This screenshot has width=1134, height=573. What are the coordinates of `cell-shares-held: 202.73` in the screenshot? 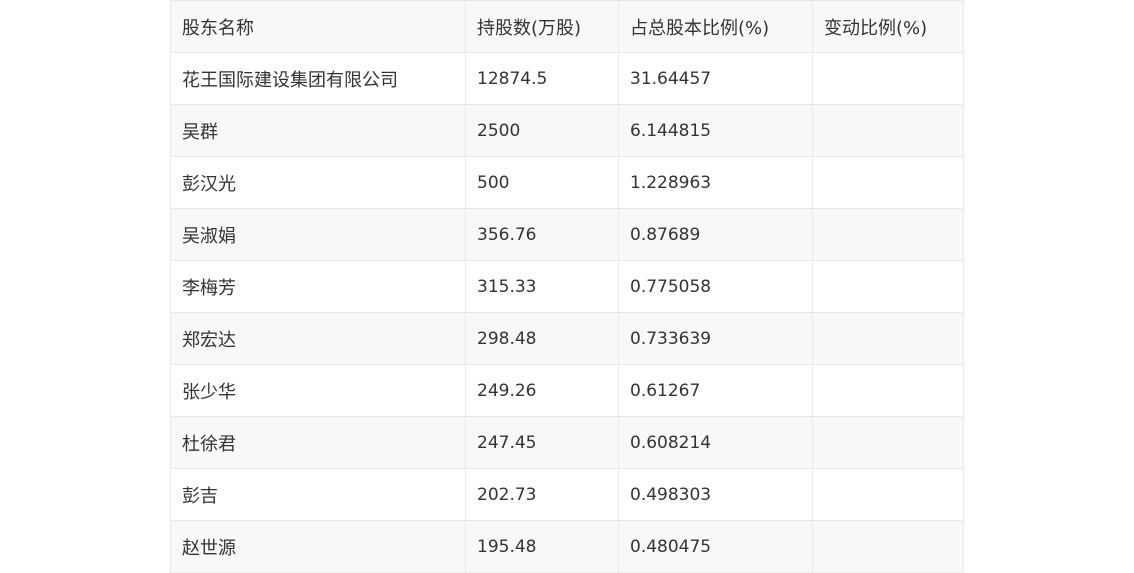 It's located at (542, 494).